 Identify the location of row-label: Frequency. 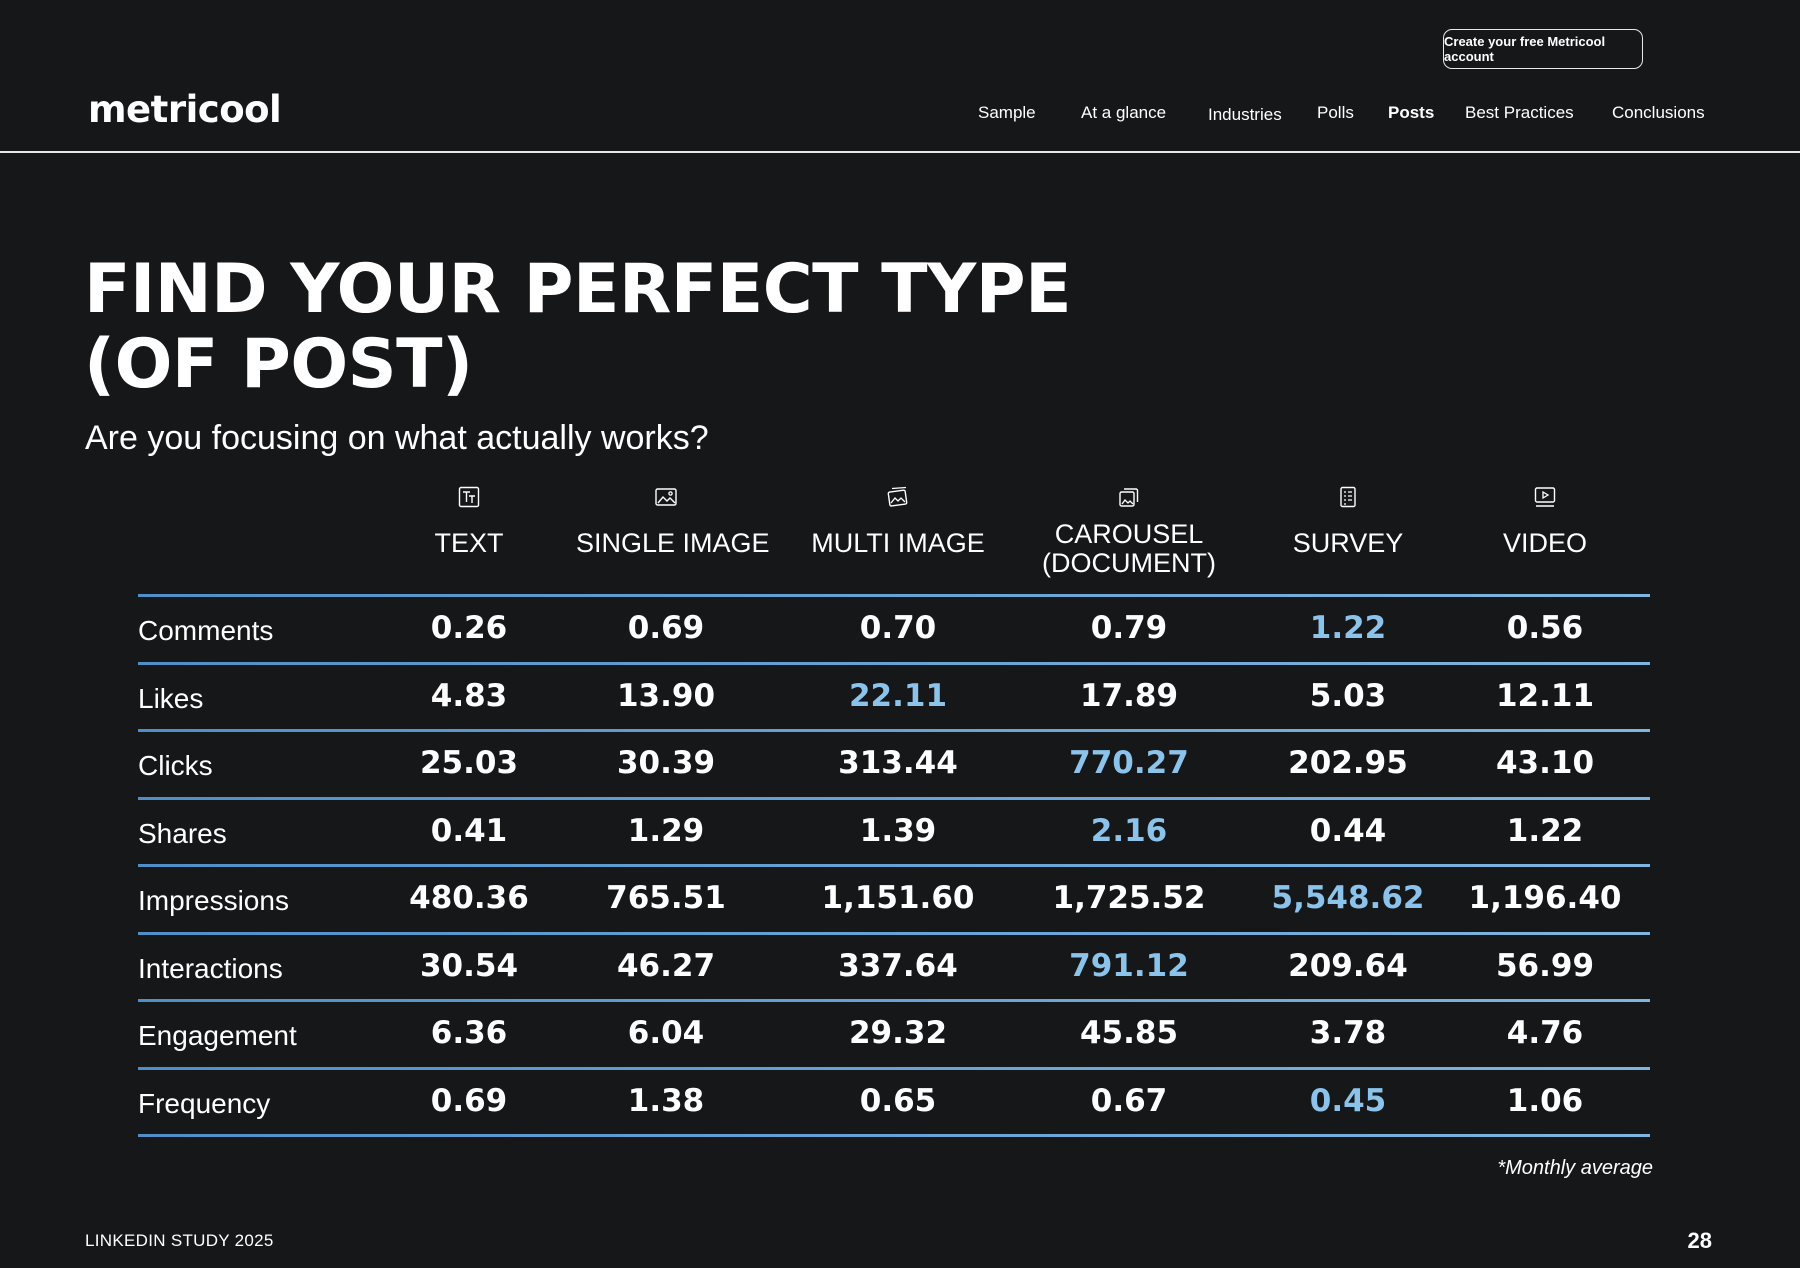
(204, 1103).